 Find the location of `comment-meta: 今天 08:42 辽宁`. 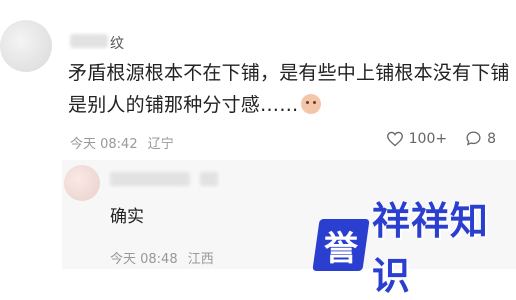

comment-meta: 今天 08:42 辽宁 is located at coordinates (125, 142).